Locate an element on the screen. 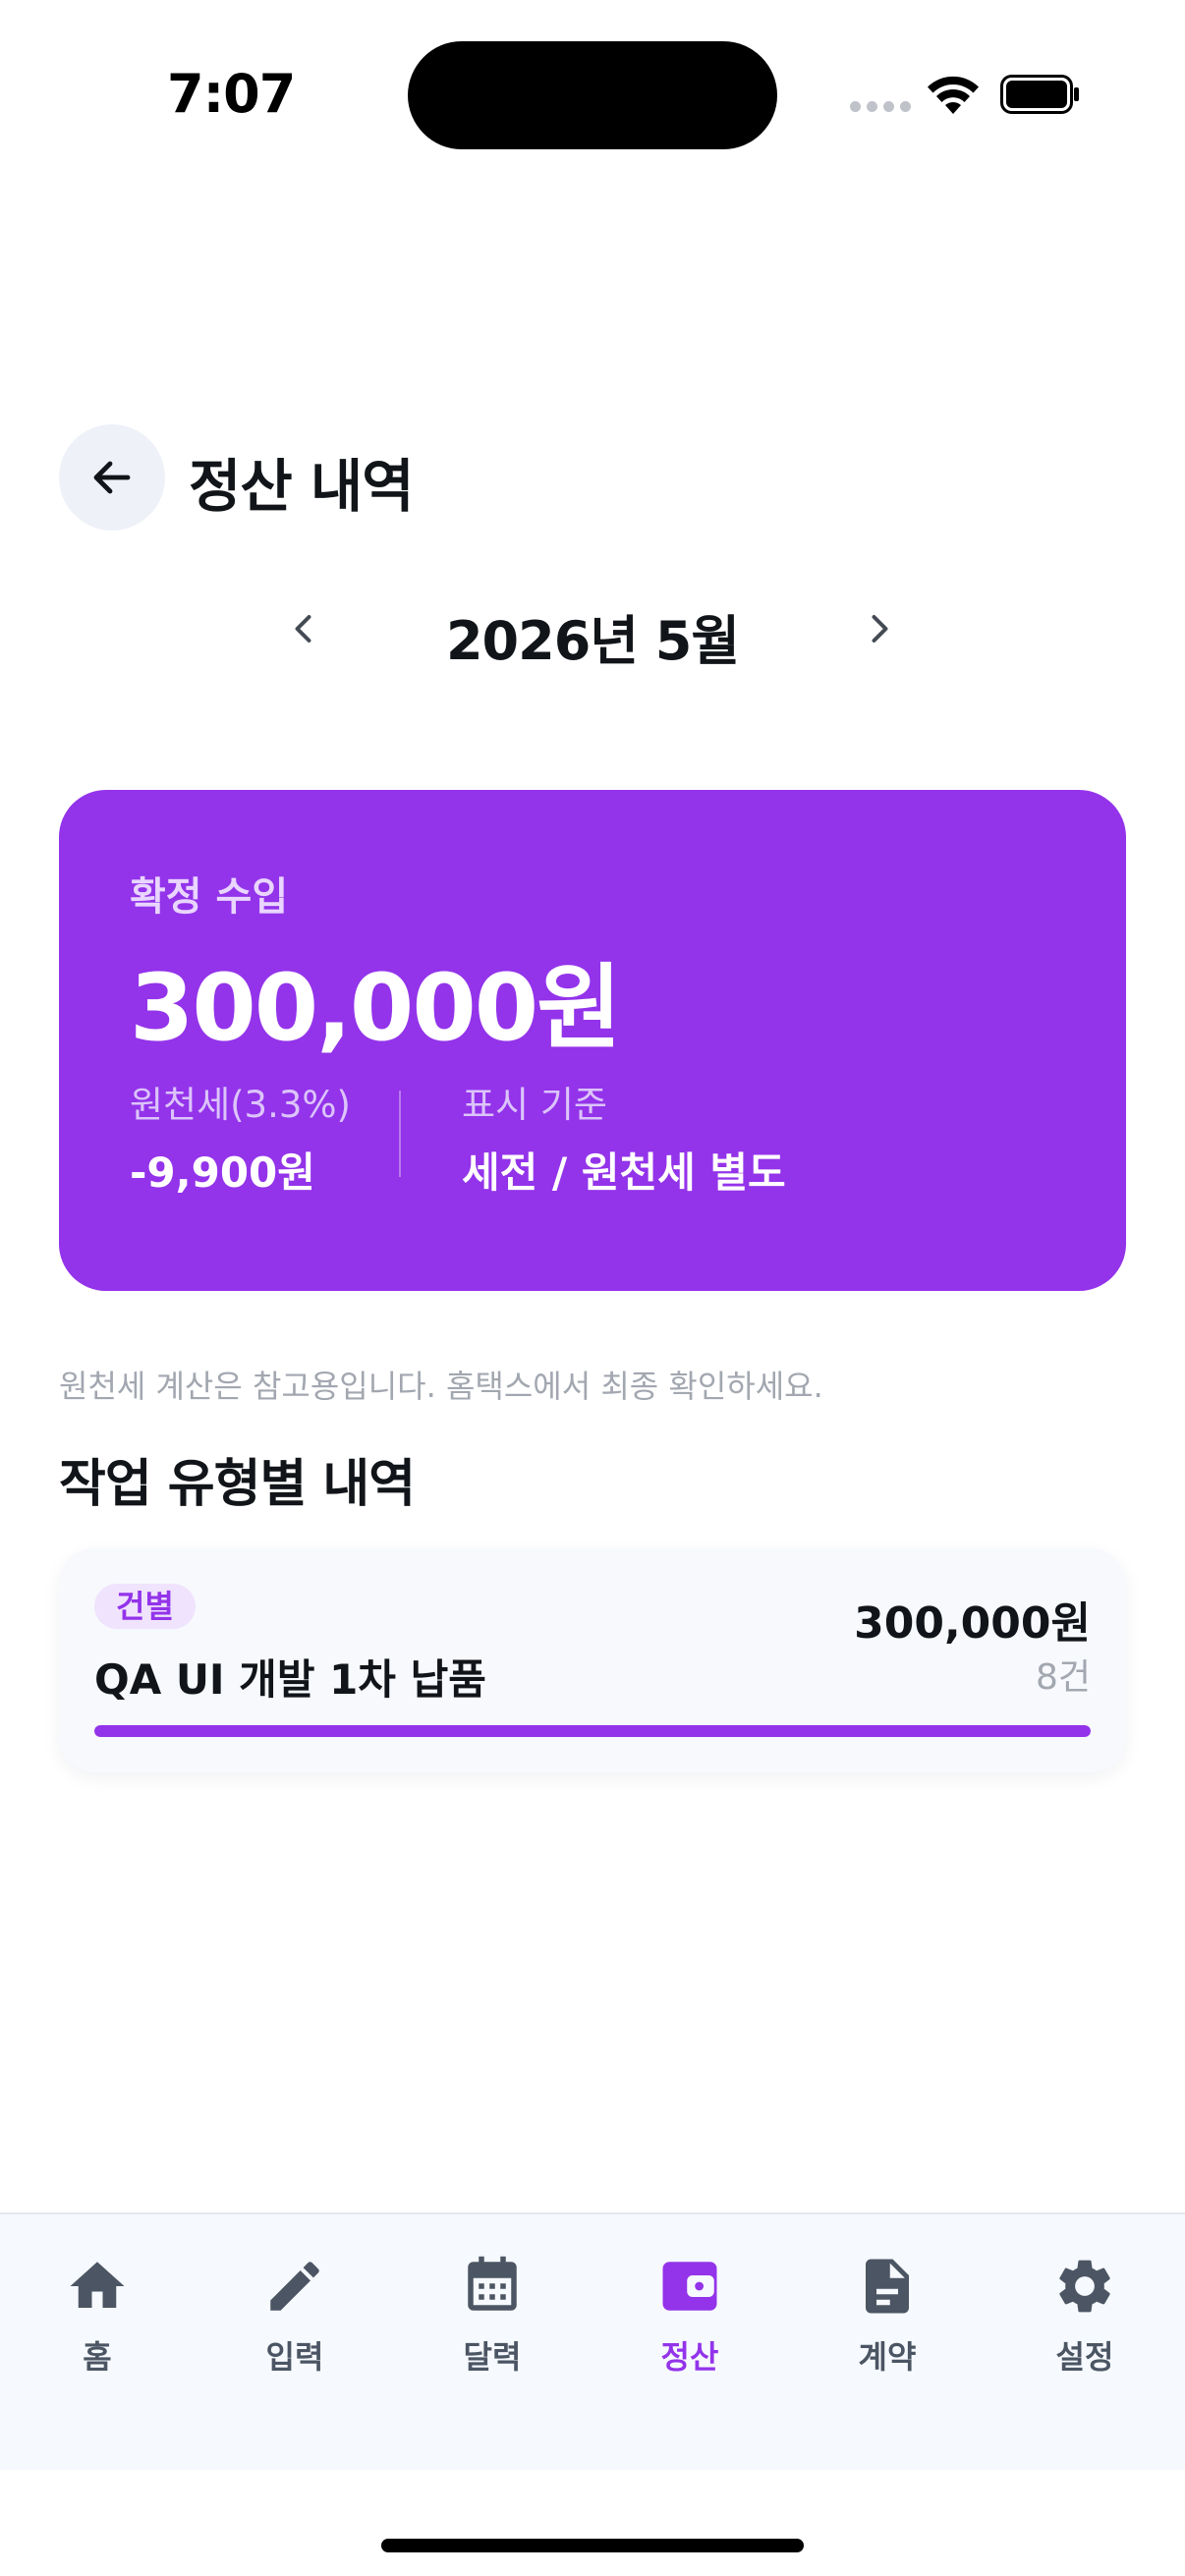 The width and height of the screenshot is (1185, 2576). document-icon is located at coordinates (888, 2286).